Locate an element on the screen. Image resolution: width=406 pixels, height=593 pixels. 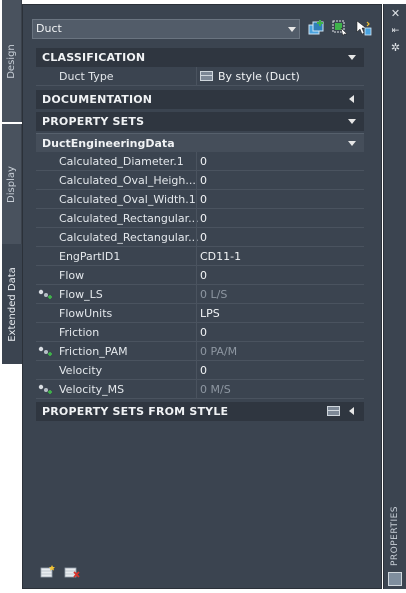
tab-design-label: Design is located at coordinates (11, 61).